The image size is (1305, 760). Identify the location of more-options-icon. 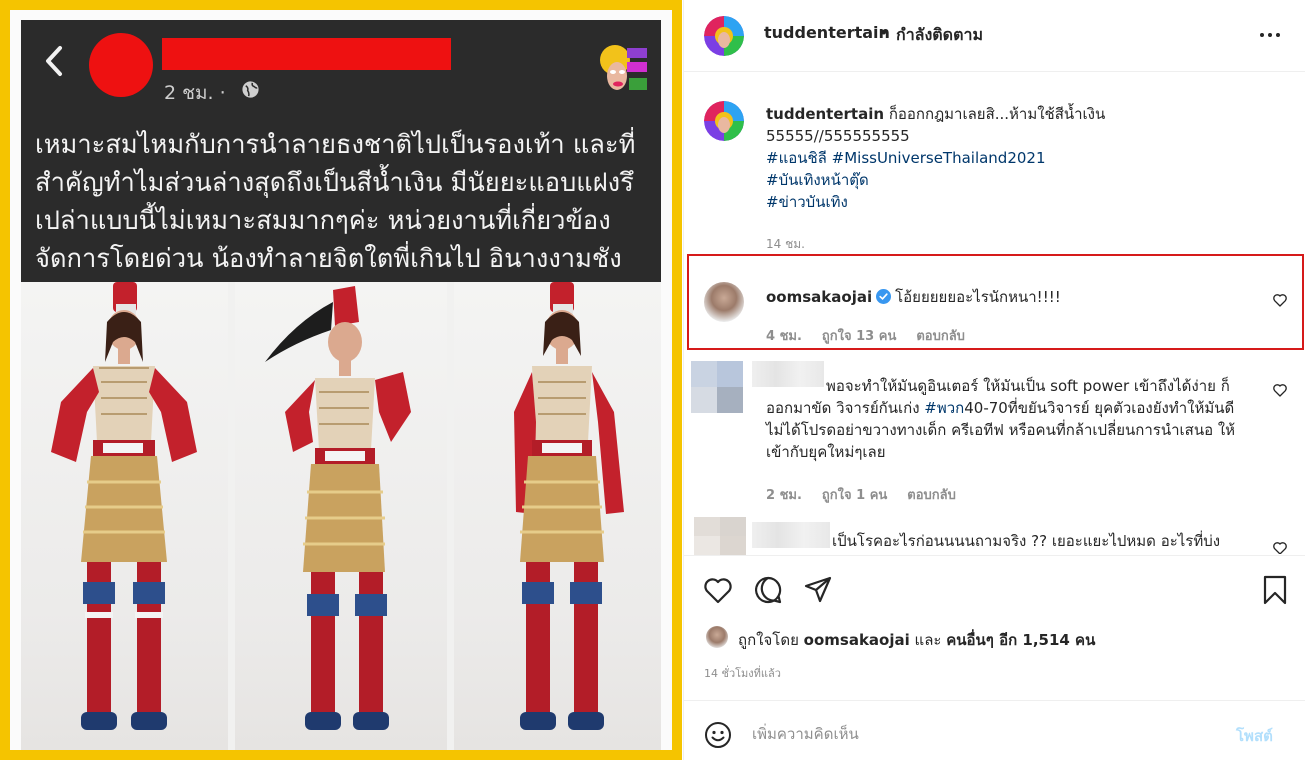
(1270, 35).